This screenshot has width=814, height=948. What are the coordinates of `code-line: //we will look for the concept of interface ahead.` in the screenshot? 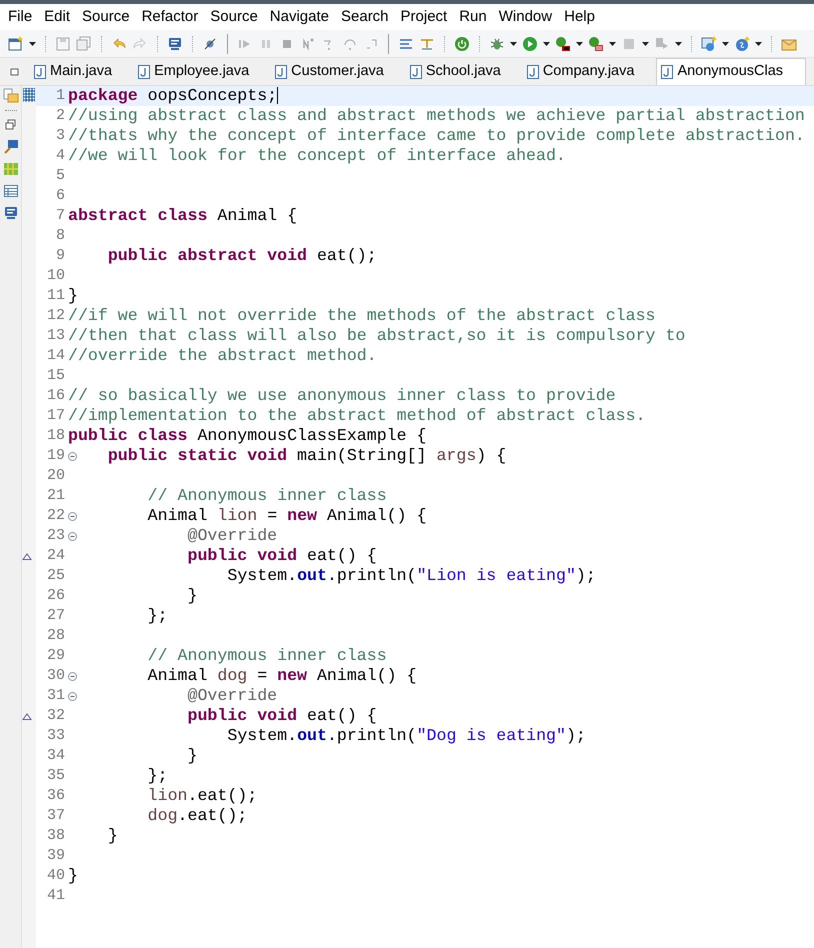 It's located at (317, 156).